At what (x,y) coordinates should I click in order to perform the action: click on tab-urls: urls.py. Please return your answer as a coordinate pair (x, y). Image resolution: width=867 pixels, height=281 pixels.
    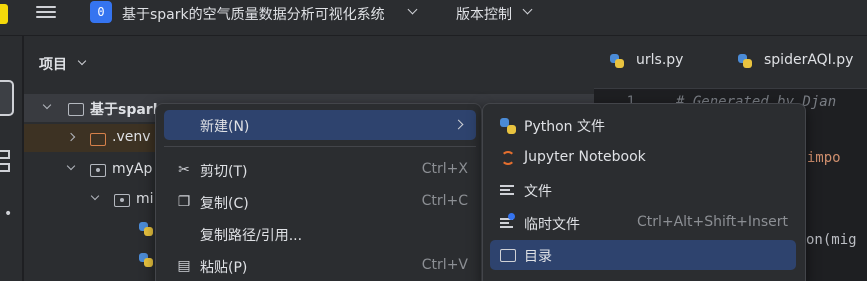
    Looking at the image, I should click on (665, 61).